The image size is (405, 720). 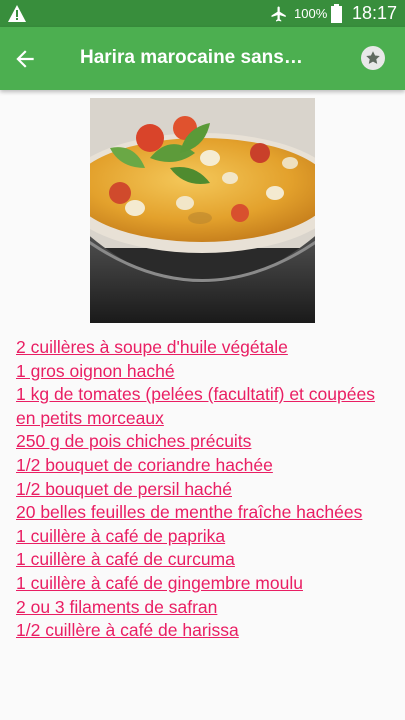 What do you see at coordinates (203, 608) in the screenshot?
I see `ingredient-link: 2 ou 3 filaments de safran` at bounding box center [203, 608].